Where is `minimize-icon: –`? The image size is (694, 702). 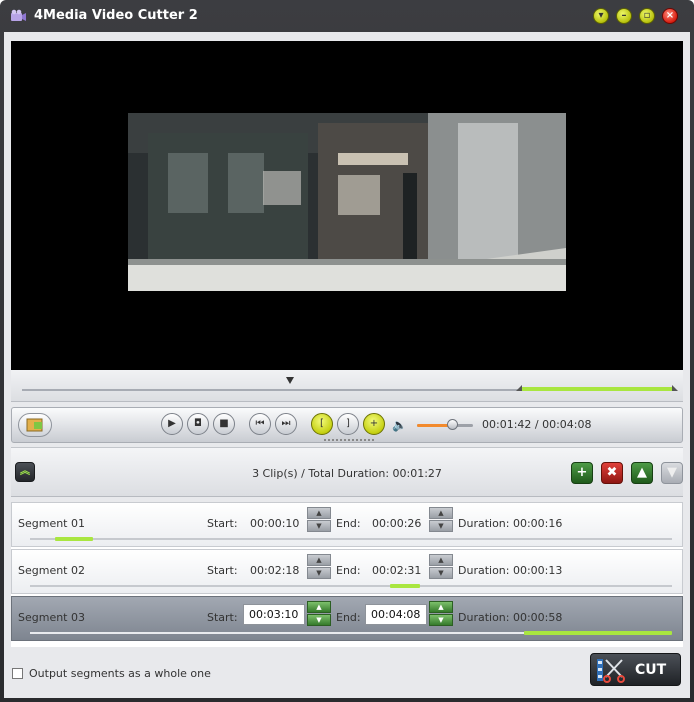
minimize-icon: – is located at coordinates (624, 15).